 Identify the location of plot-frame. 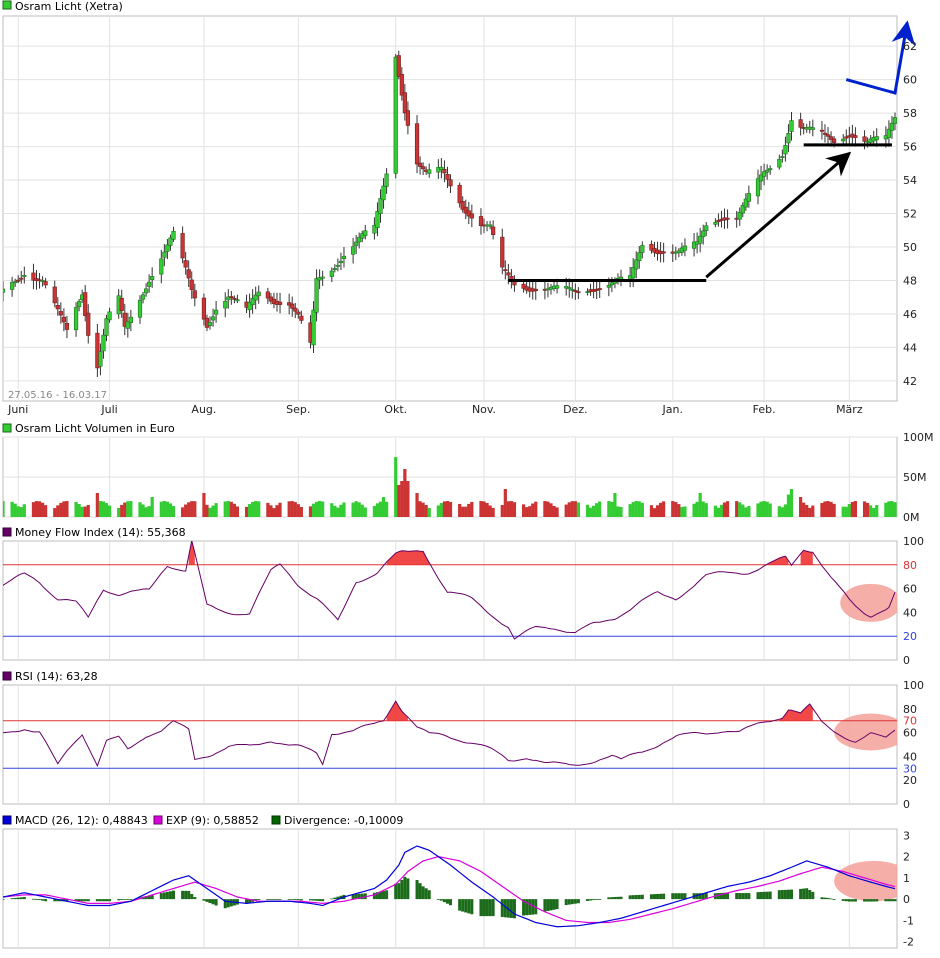
(450, 744).